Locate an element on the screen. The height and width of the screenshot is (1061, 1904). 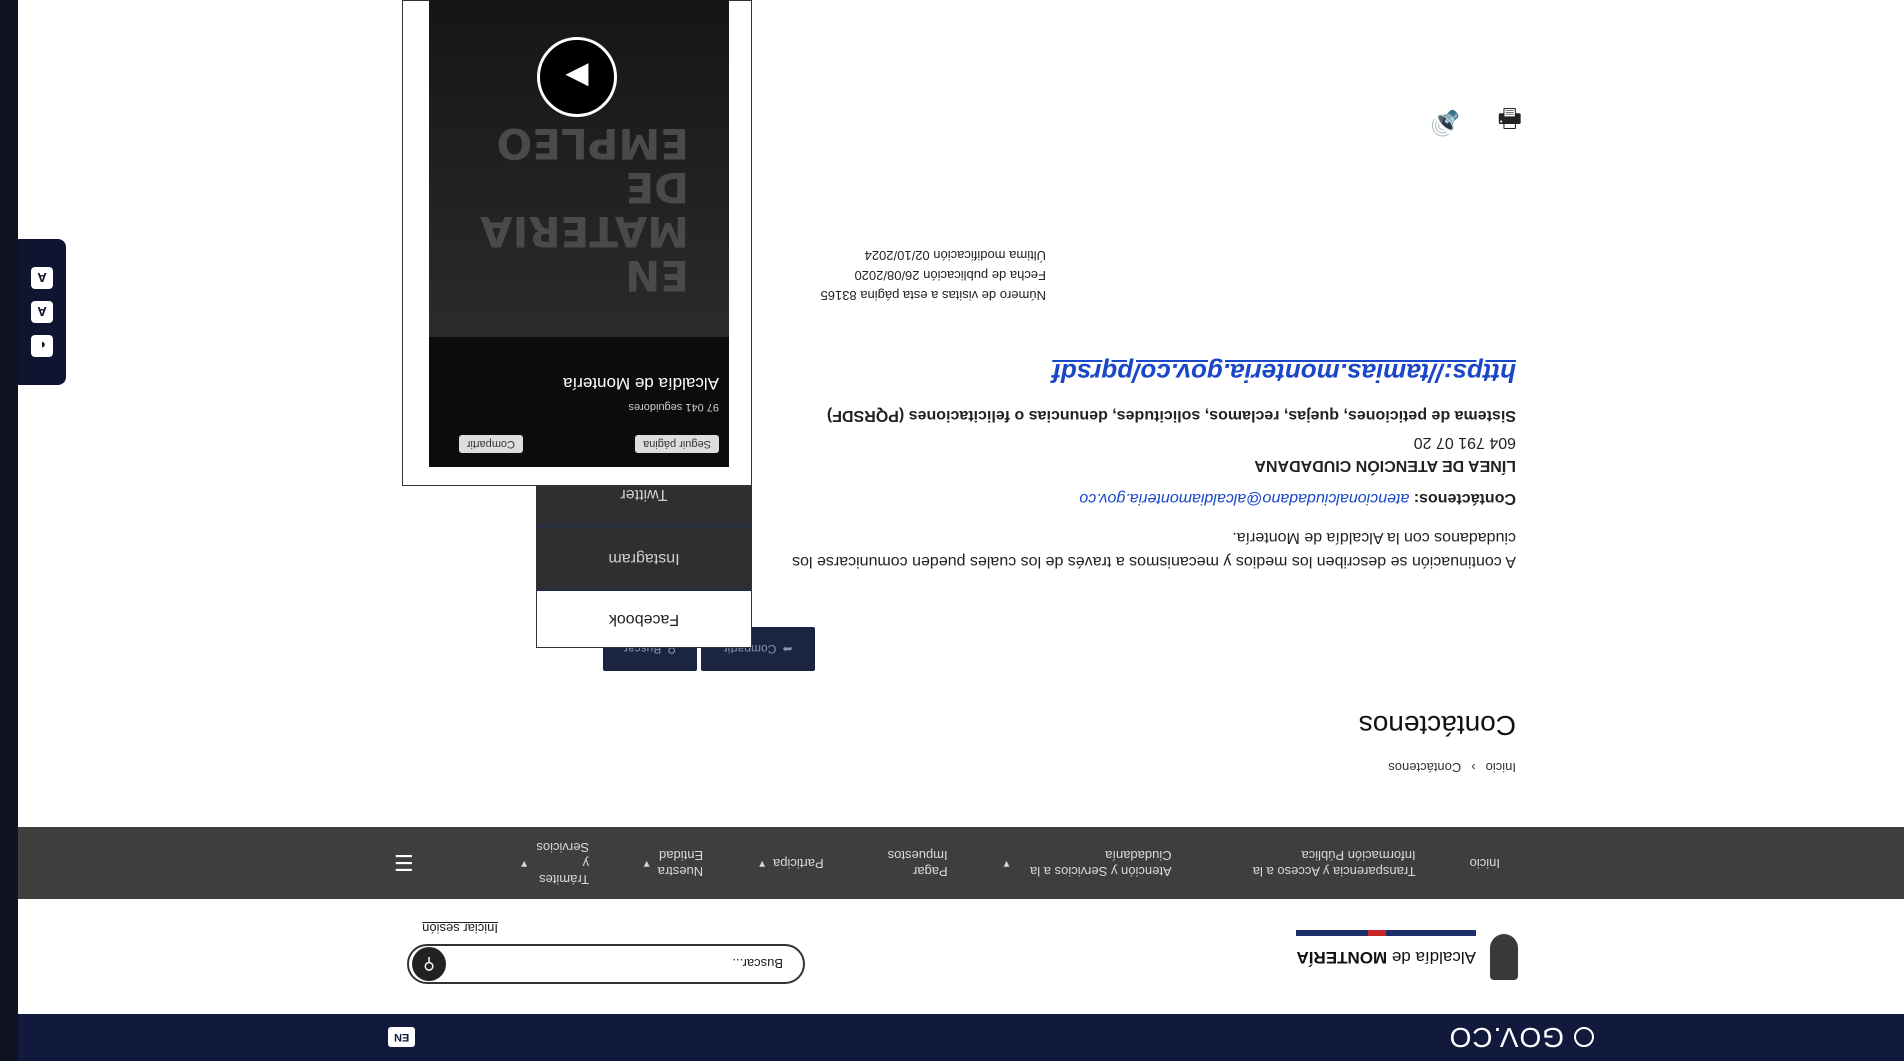
social-tabs: Facebook Instagram Twitter is located at coordinates (644, 555).